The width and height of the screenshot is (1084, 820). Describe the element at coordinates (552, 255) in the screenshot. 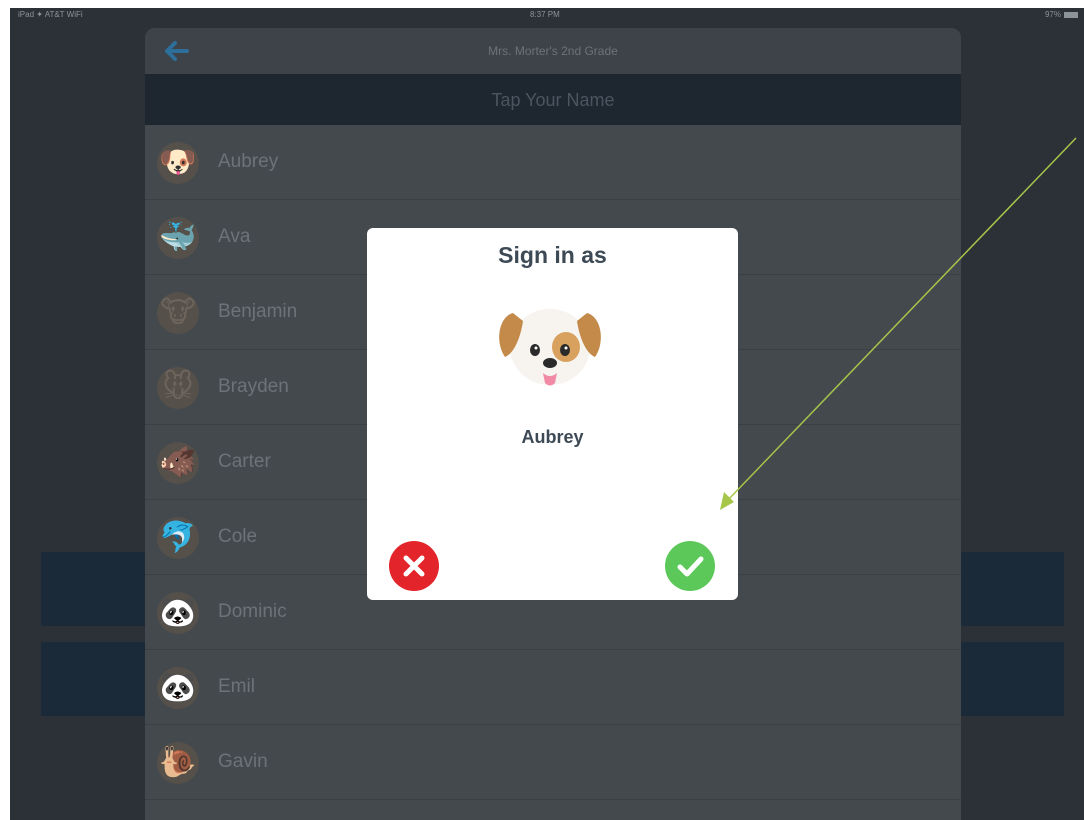

I see `dialog-title: Sign in as` at that location.